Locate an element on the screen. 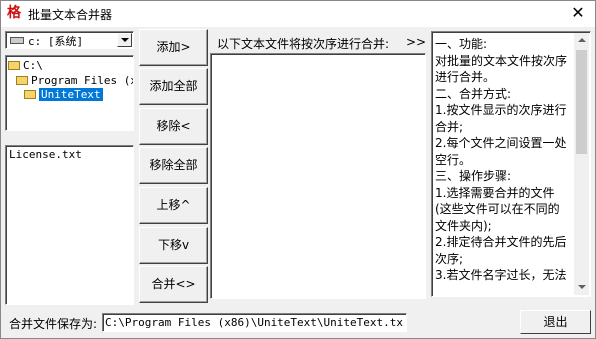 This screenshot has height=339, width=596. merge-list-label: 以下文本文件将按次序进行合并: is located at coordinates (303, 44).